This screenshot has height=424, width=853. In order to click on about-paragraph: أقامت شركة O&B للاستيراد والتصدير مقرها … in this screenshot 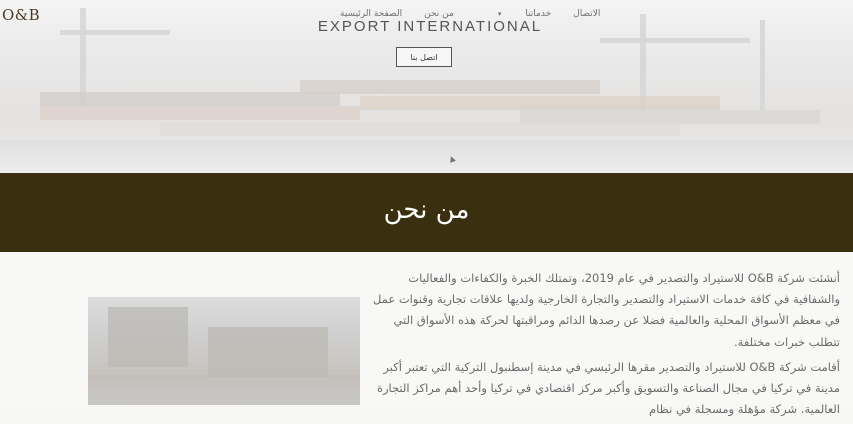, I will do `click(608, 388)`.